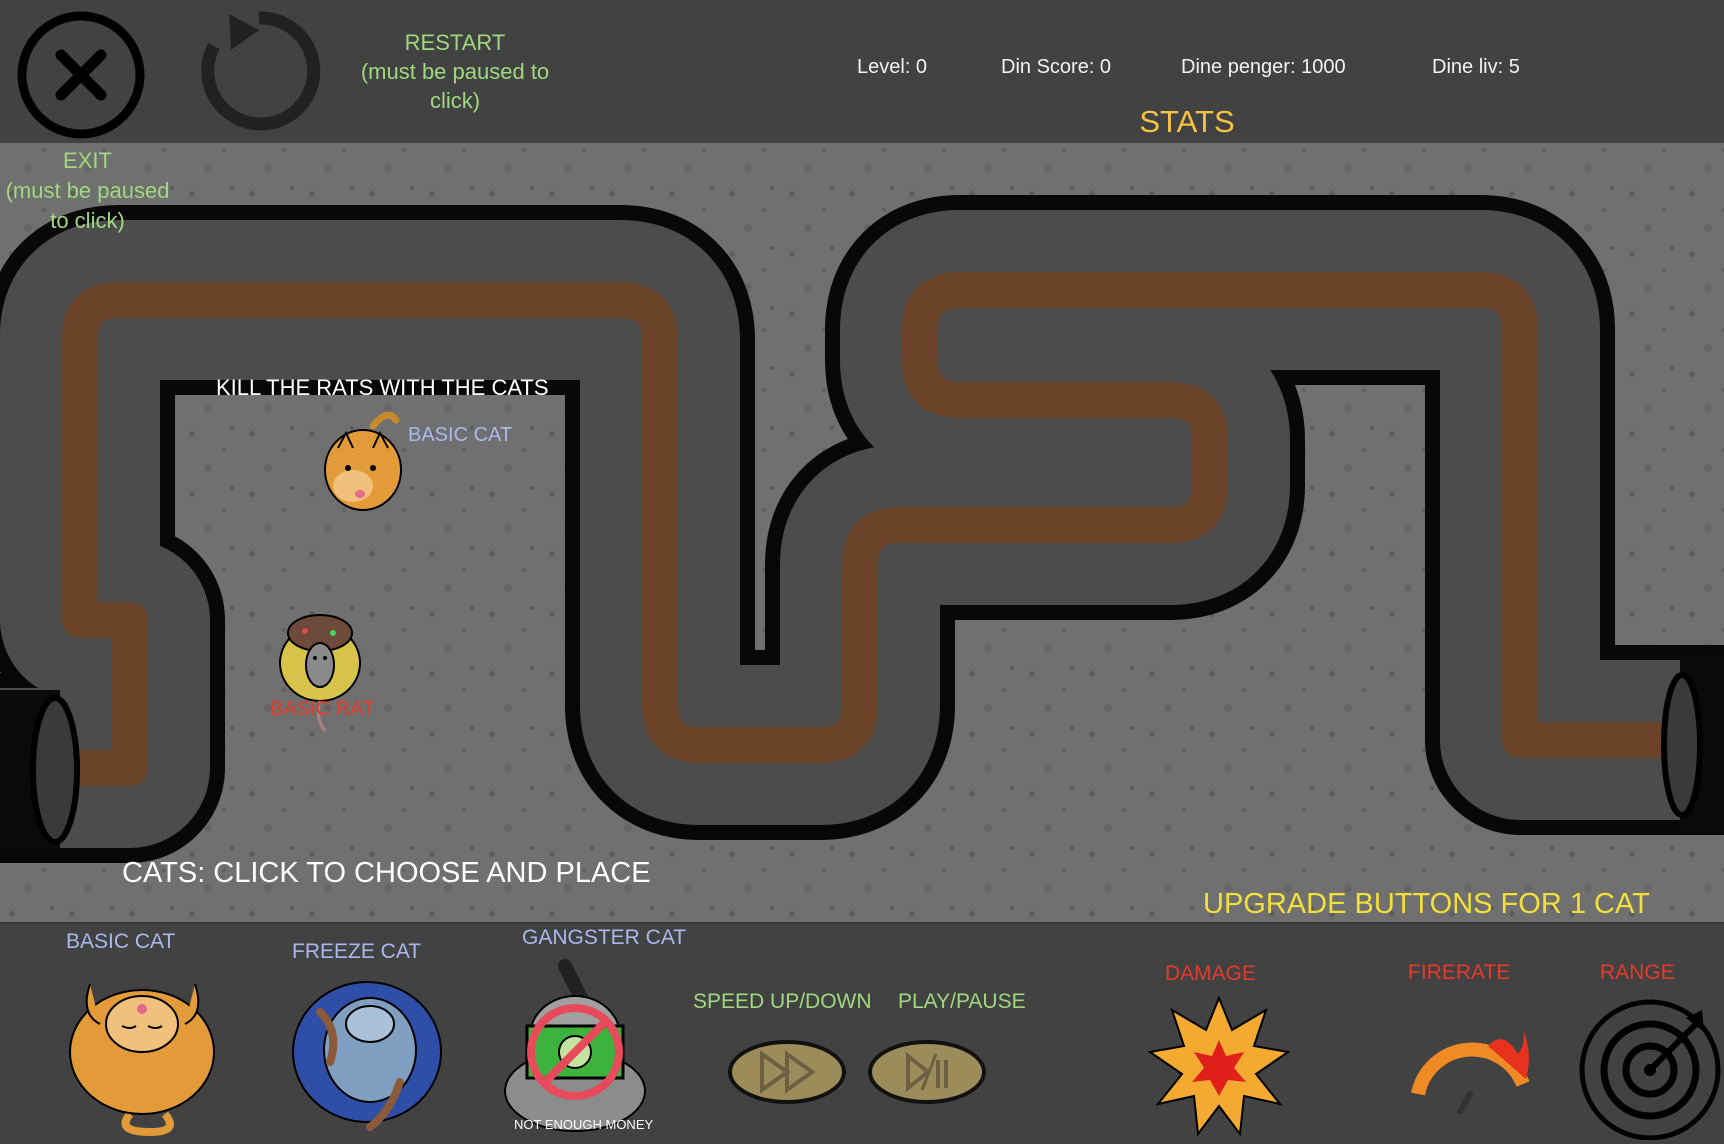 The image size is (1724, 1144). What do you see at coordinates (1056, 67) in the screenshot?
I see `score-stat: Din Score: 0` at bounding box center [1056, 67].